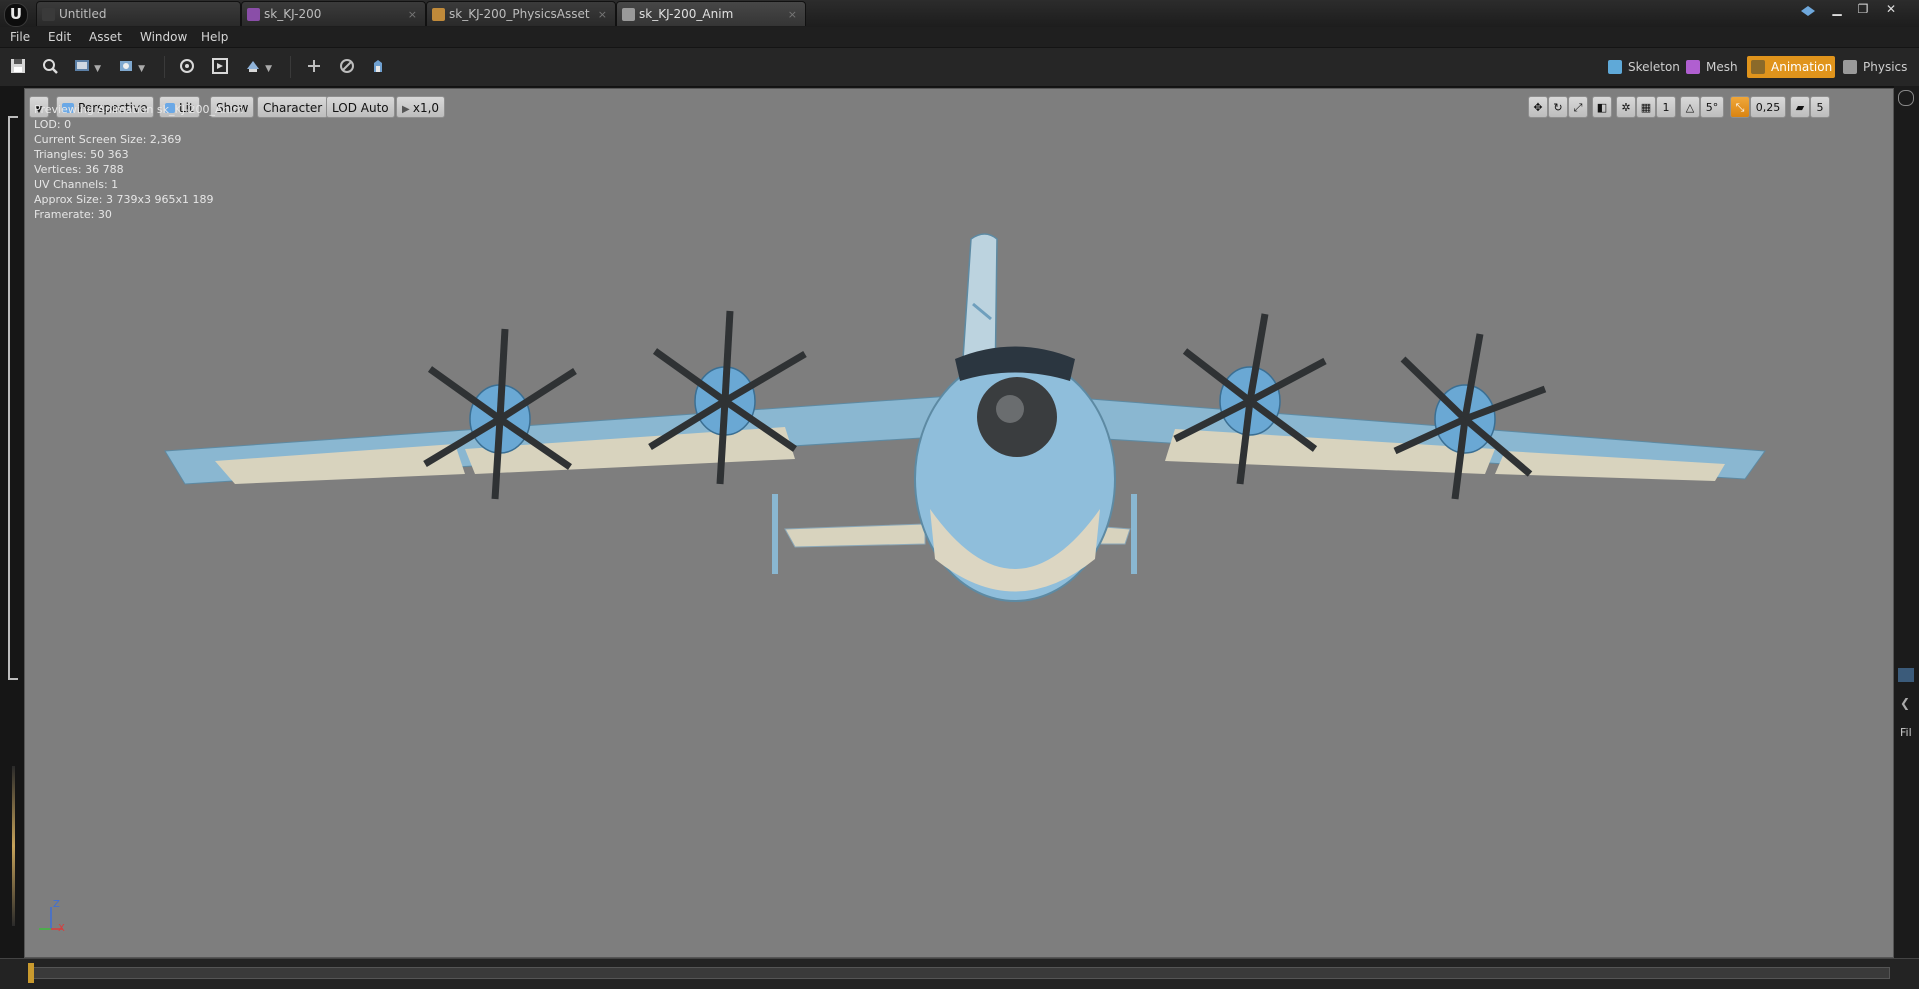 The height and width of the screenshot is (989, 1919). Describe the element at coordinates (51, 919) in the screenshot. I see `axis-gizmo: Z X` at that location.